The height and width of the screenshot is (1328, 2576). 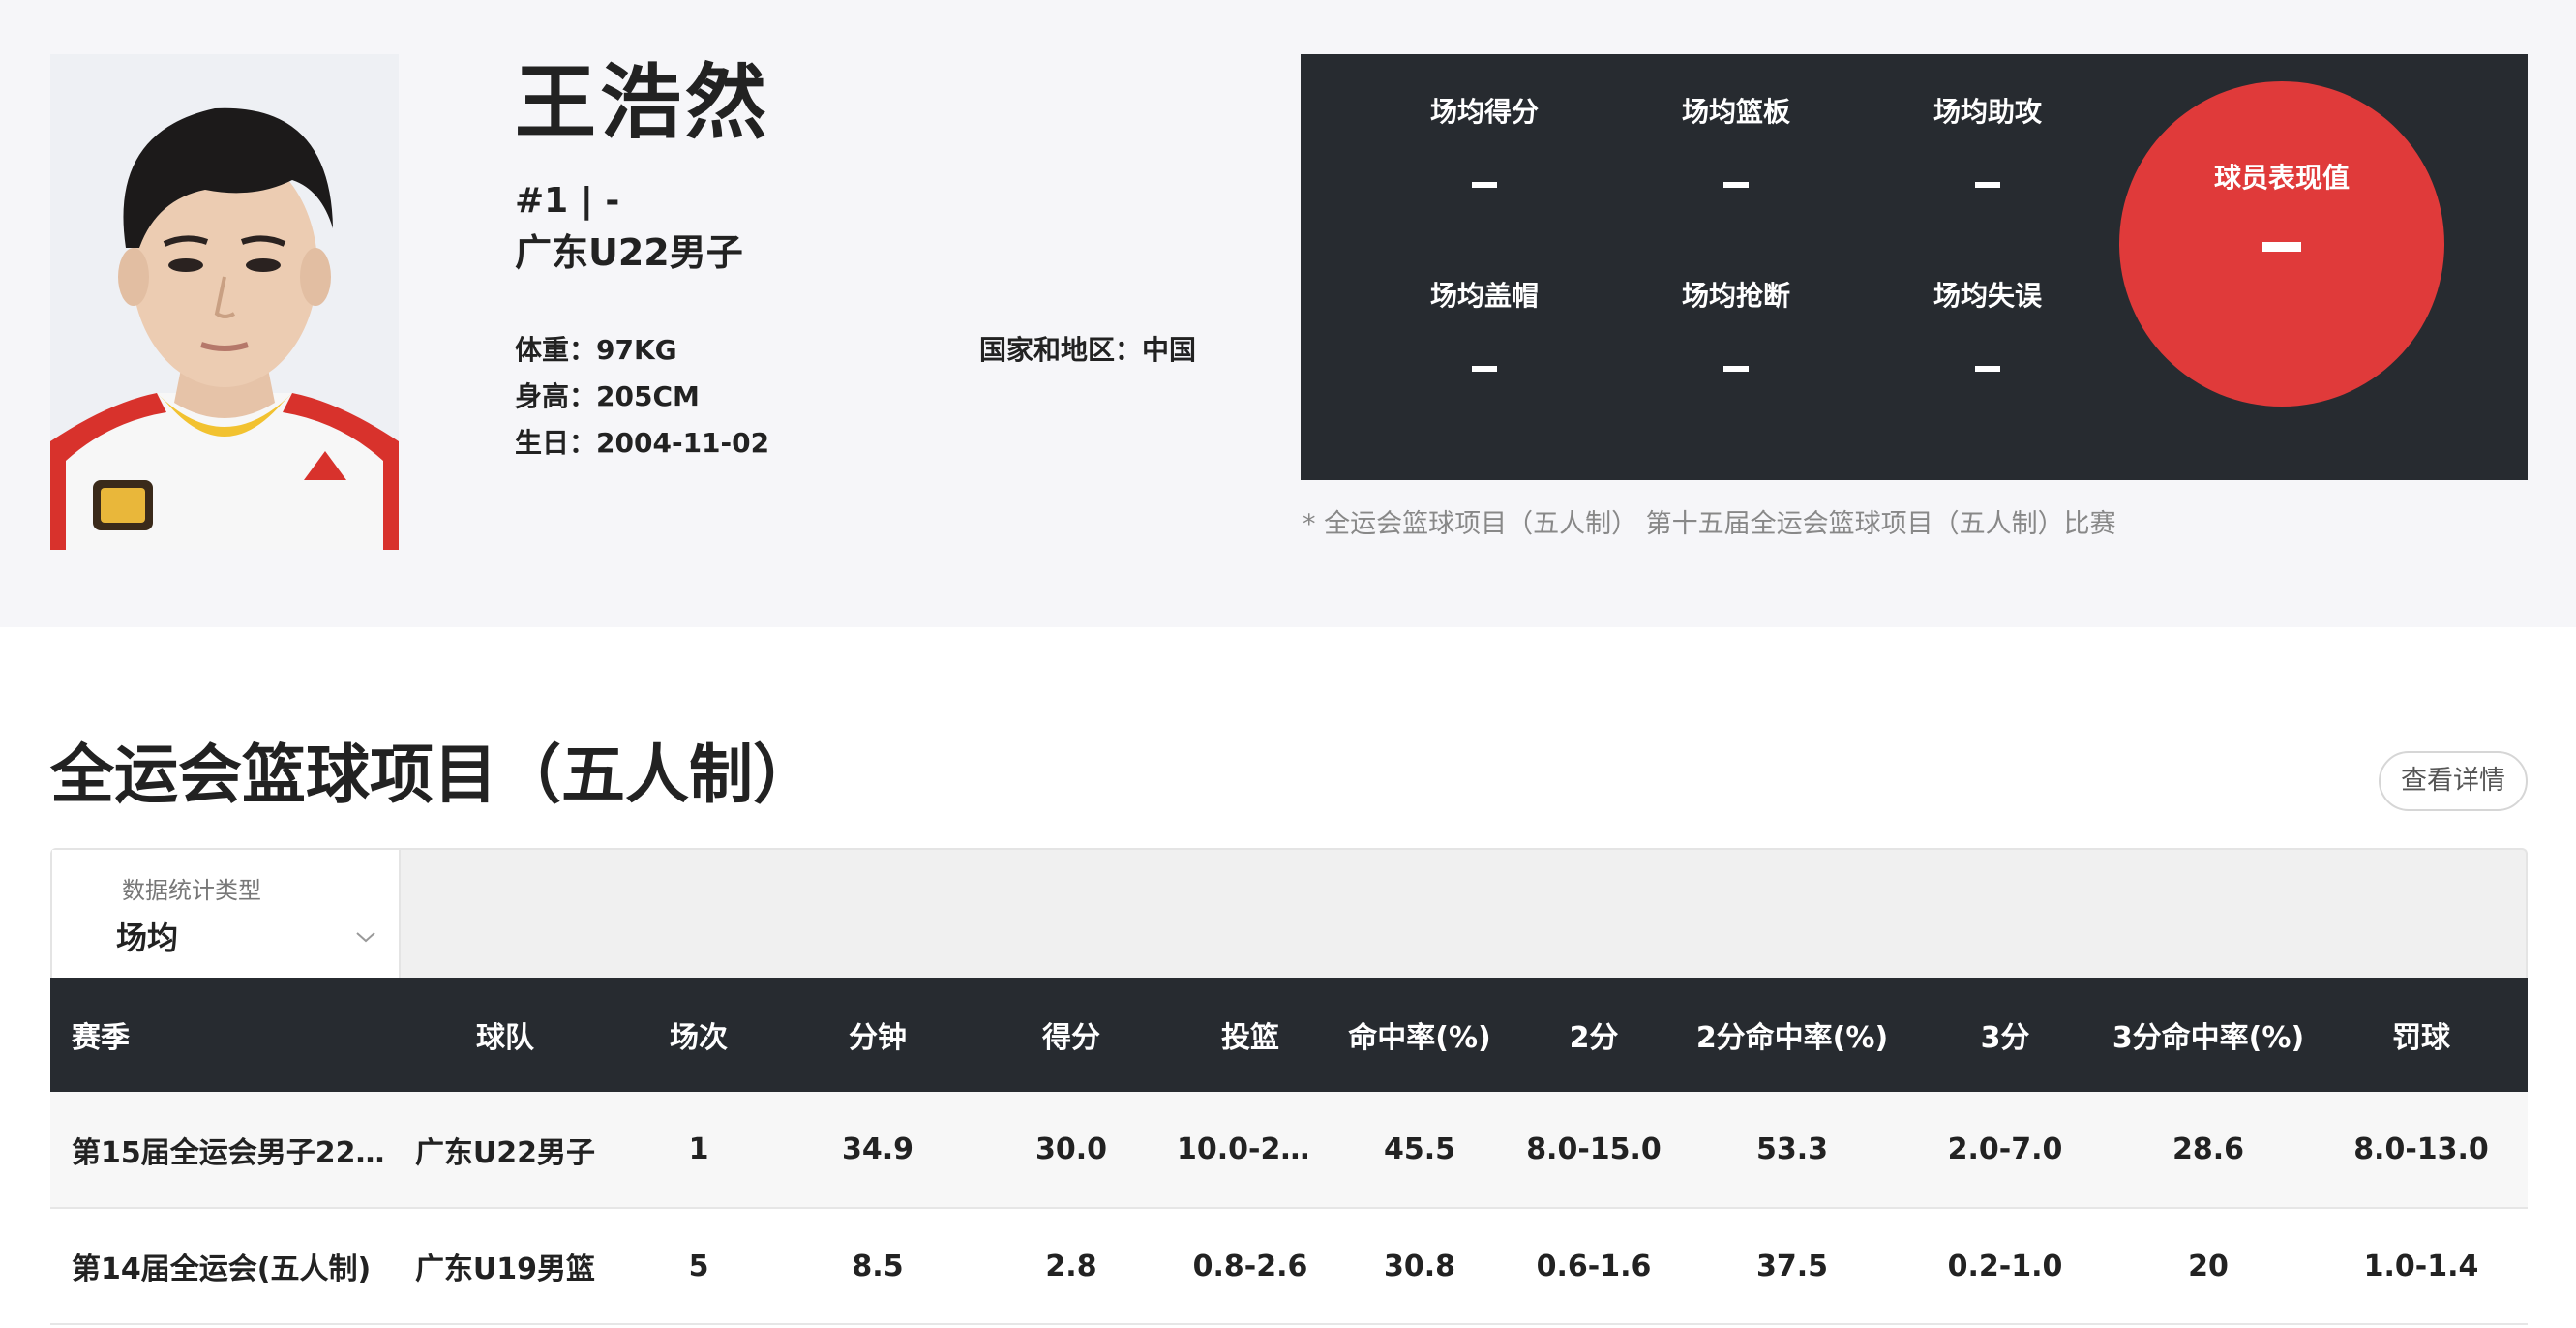 What do you see at coordinates (648, 396) in the screenshot?
I see `height-value: 205CM` at bounding box center [648, 396].